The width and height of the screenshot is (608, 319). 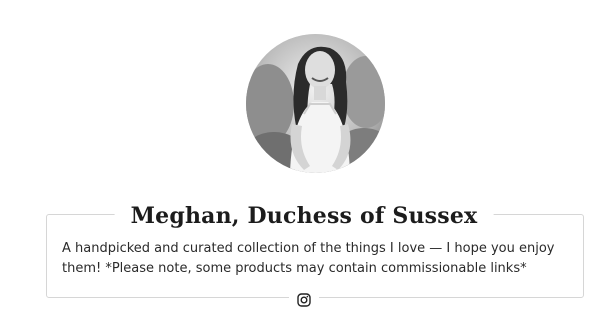 I want to click on avatar, so click(x=315, y=103).